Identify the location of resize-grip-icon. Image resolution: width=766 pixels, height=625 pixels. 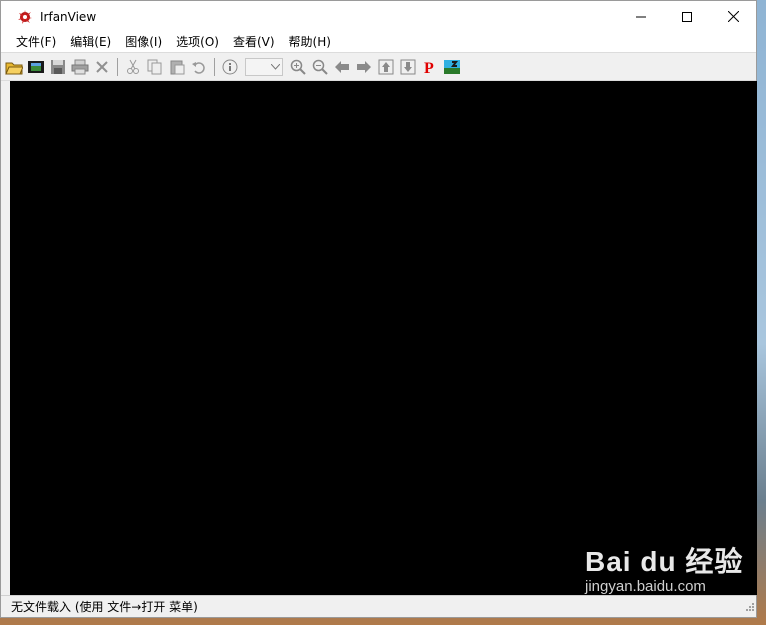
(749, 605).